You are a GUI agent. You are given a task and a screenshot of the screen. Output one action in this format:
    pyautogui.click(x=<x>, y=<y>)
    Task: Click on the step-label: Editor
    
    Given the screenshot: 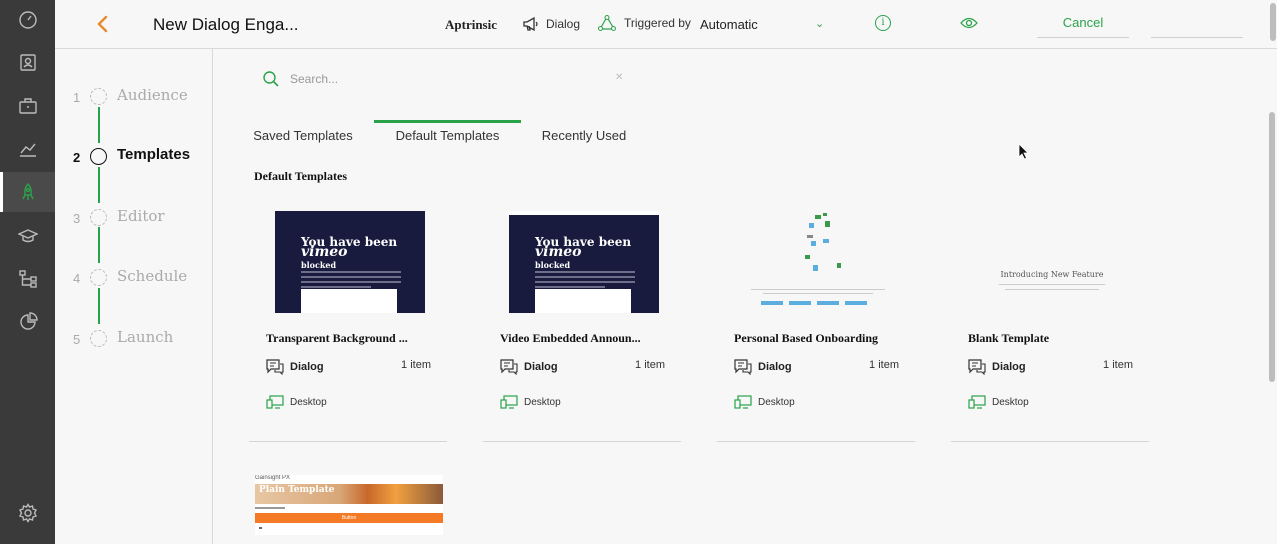 What is the action you would take?
    pyautogui.click(x=141, y=216)
    